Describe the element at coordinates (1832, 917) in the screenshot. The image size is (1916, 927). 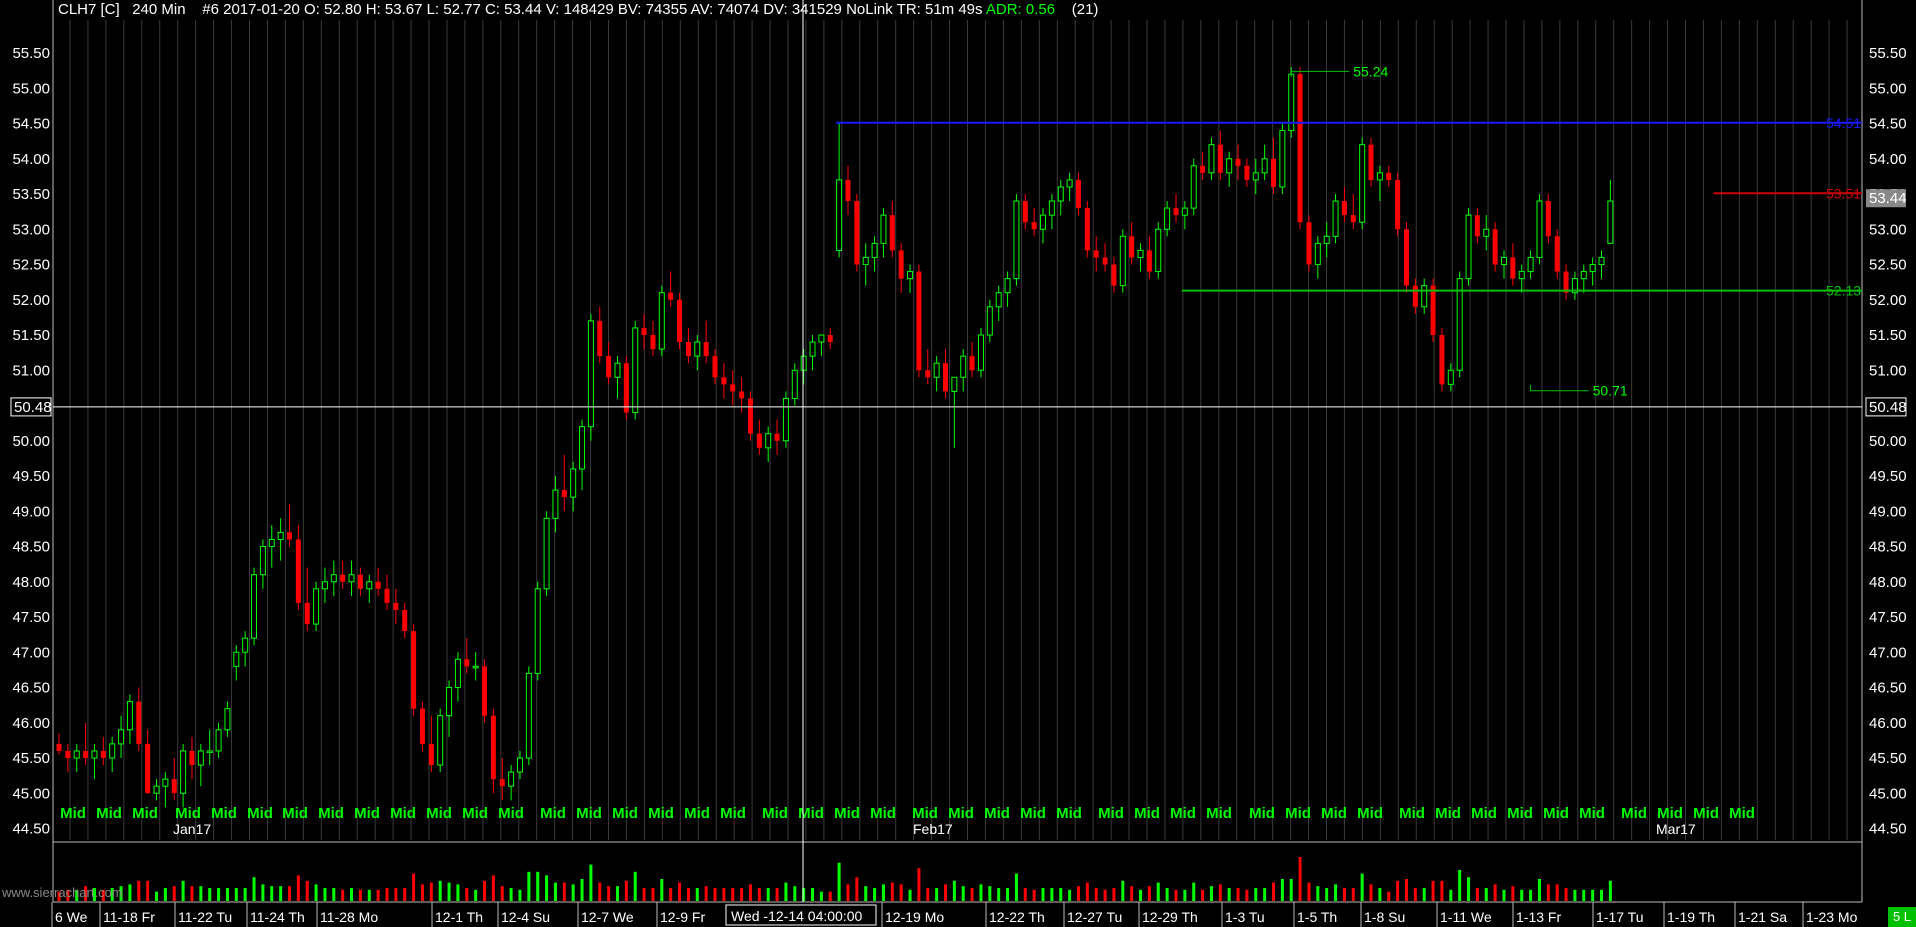
I see `date-label: 1-23 Mo` at that location.